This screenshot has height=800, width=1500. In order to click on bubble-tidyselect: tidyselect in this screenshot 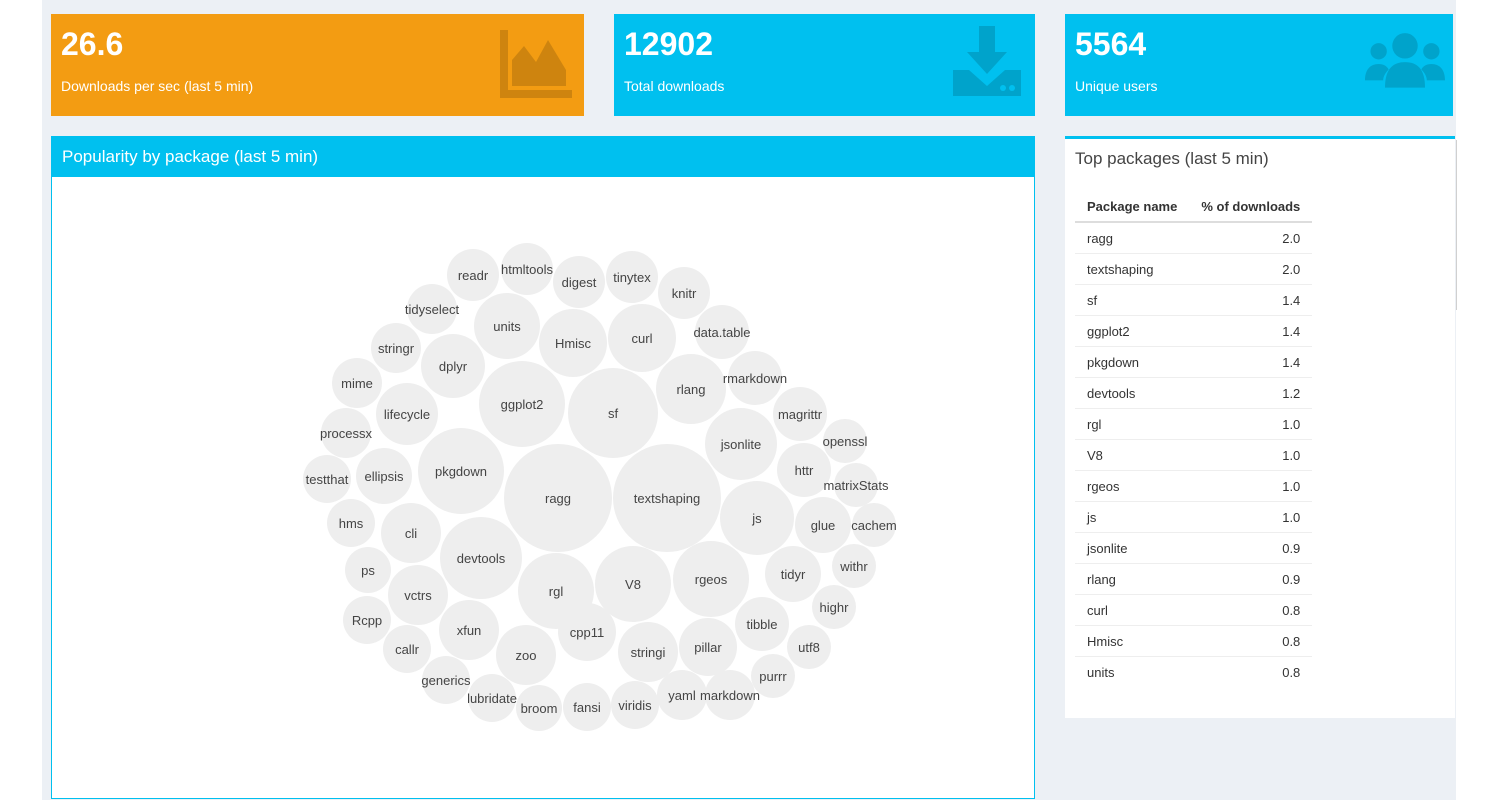, I will do `click(432, 309)`.